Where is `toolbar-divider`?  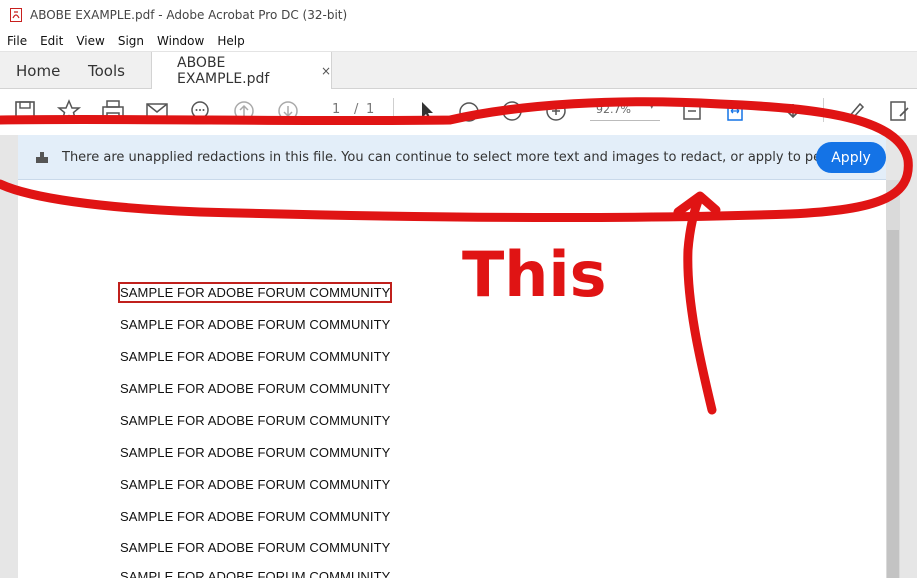
toolbar-divider is located at coordinates (393, 110).